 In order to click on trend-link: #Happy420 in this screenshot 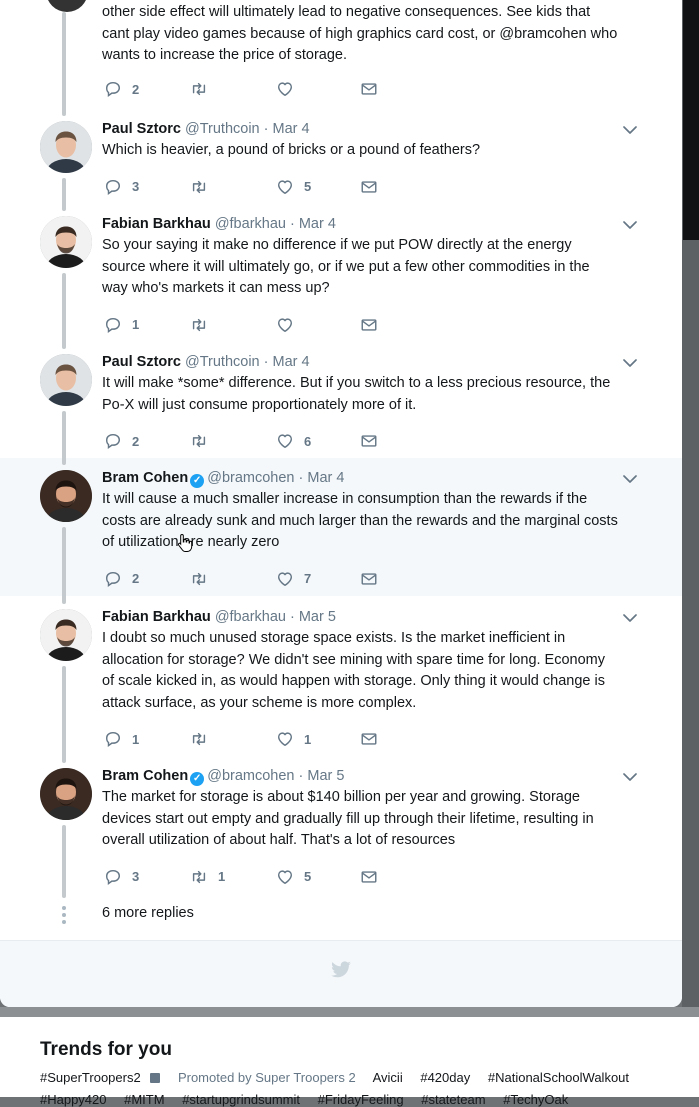, I will do `click(73, 1099)`.